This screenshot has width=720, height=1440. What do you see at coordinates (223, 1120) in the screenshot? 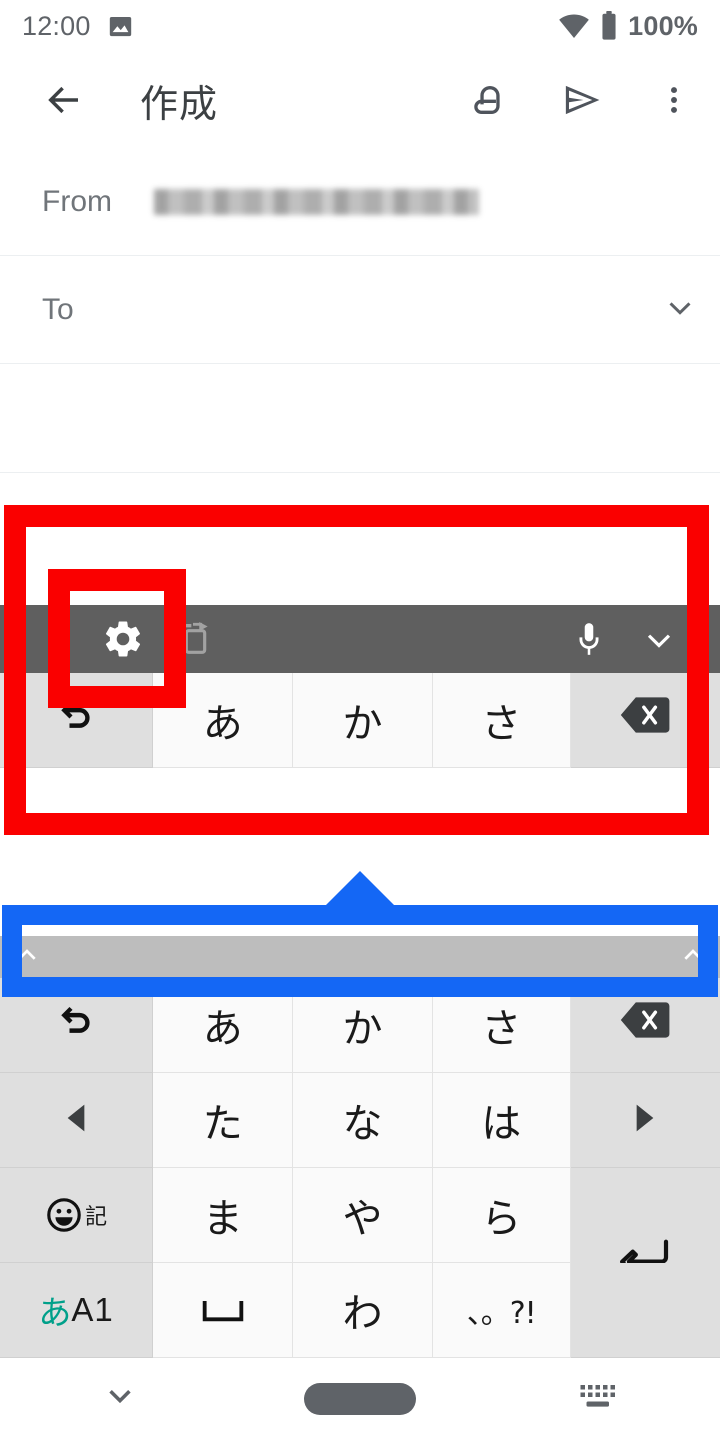
I see `key-ta: た` at bounding box center [223, 1120].